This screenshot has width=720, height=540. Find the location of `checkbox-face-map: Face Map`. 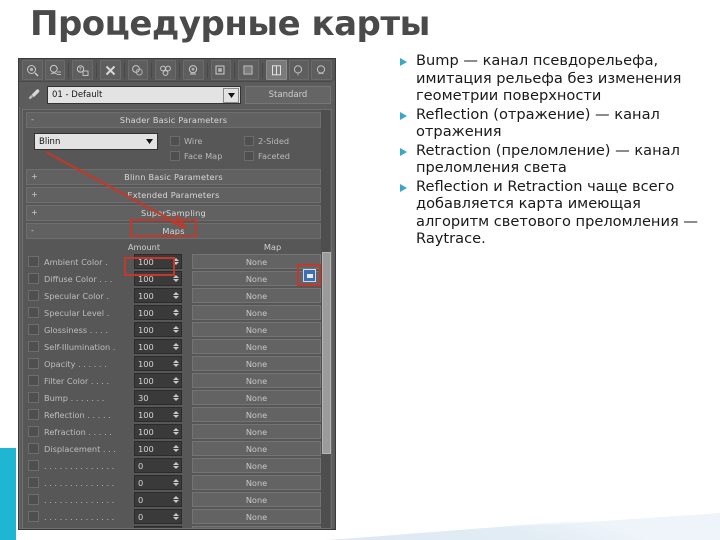

checkbox-face-map: Face Map is located at coordinates (207, 155).